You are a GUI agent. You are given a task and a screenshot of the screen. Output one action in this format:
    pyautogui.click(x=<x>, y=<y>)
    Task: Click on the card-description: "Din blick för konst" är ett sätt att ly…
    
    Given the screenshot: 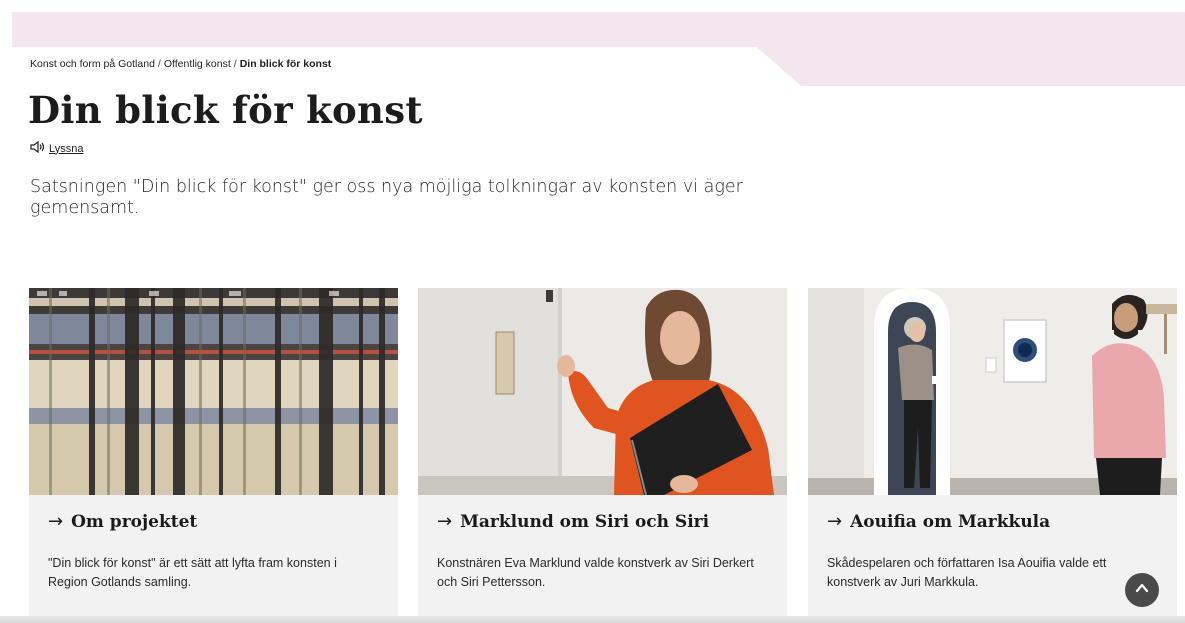 What is the action you would take?
    pyautogui.click(x=192, y=572)
    